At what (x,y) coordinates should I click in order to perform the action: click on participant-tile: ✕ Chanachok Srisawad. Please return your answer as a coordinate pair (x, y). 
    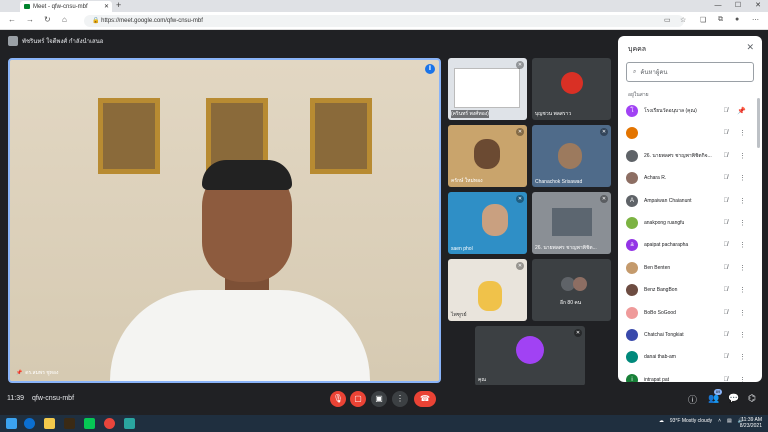
    Looking at the image, I should click on (571, 156).